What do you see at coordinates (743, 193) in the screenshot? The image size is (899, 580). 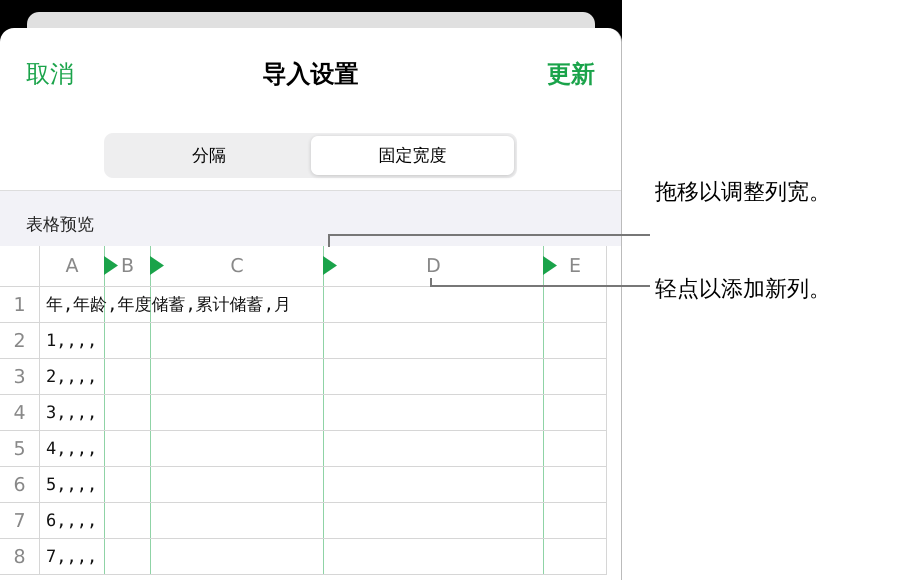 I see `callout-text: 拖移以调整列宽。` at bounding box center [743, 193].